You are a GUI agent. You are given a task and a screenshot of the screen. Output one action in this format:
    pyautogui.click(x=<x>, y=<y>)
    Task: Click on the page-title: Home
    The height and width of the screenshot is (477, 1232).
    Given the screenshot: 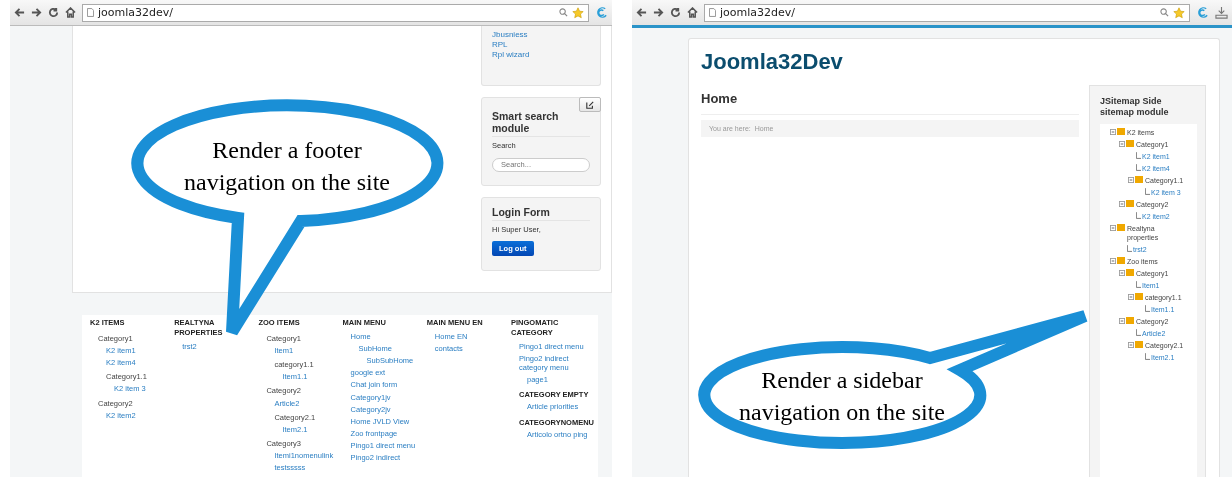 What is the action you would take?
    pyautogui.click(x=890, y=100)
    